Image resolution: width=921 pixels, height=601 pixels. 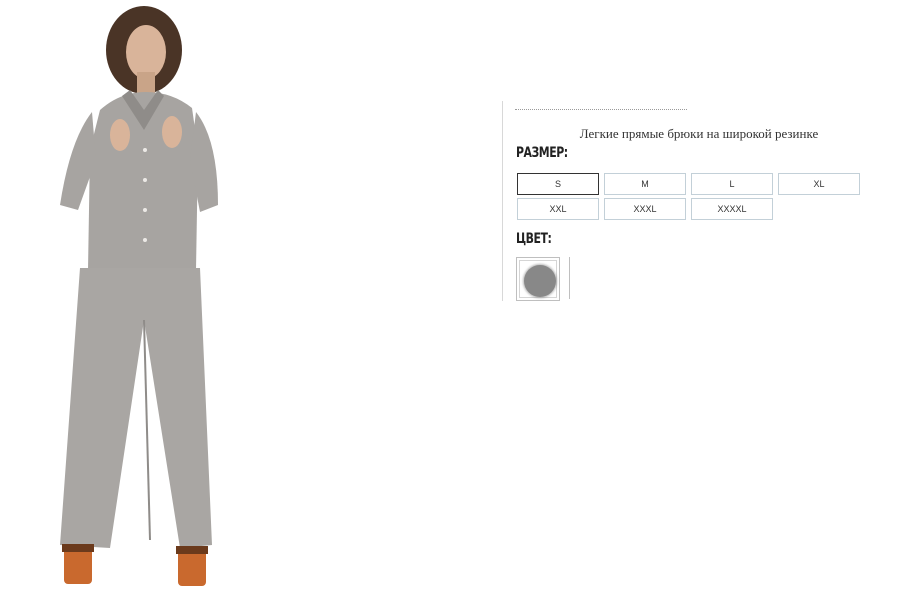 I want to click on size-option-xl: XL, so click(x=819, y=184).